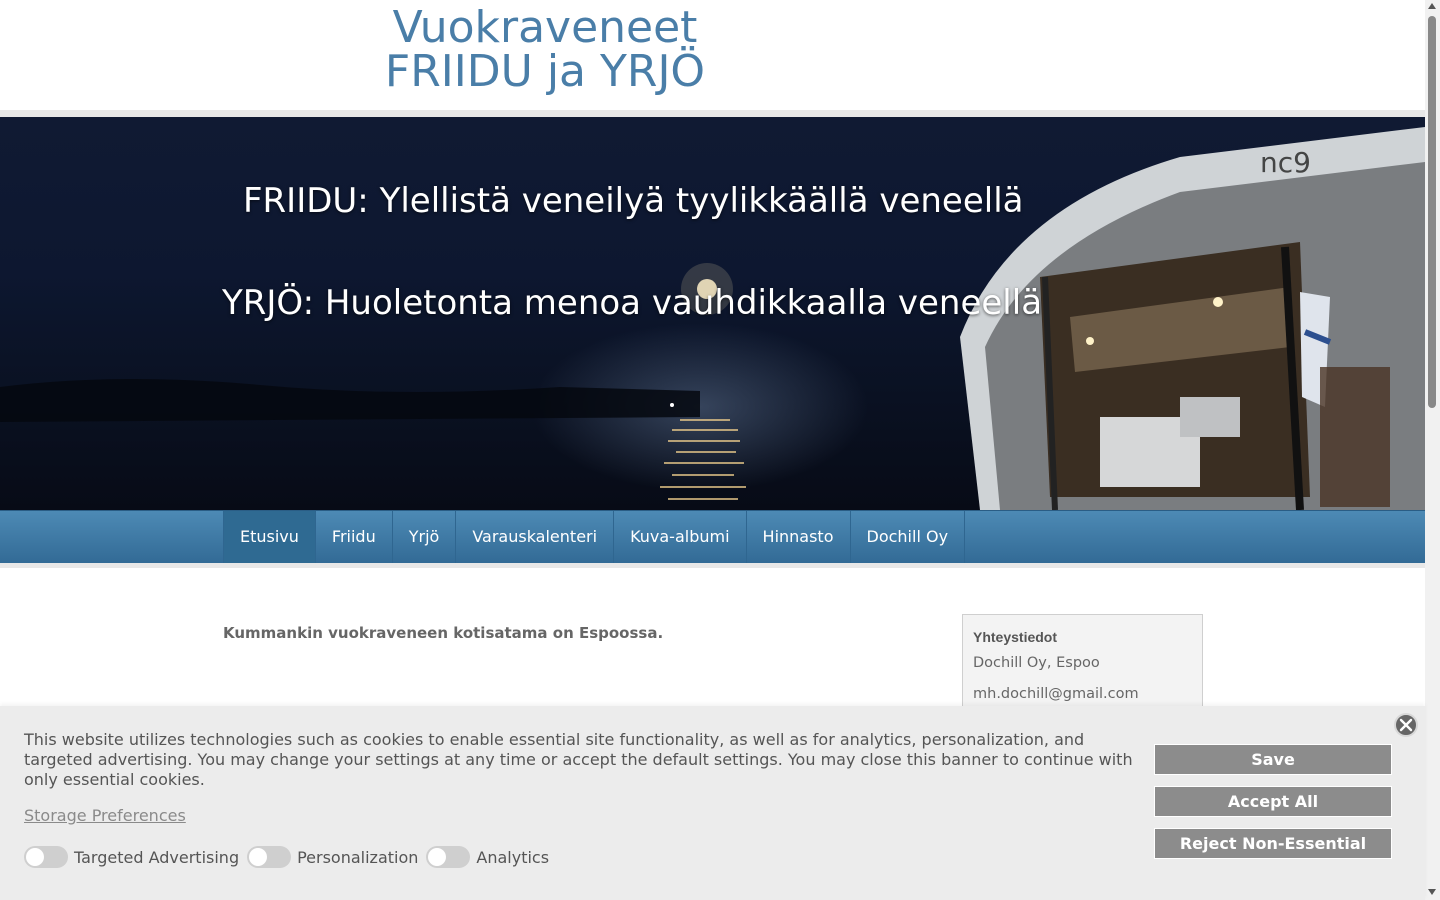 This screenshot has width=1440, height=900. I want to click on nav-item-kuva-albumi: Kuva-albumi, so click(680, 537).